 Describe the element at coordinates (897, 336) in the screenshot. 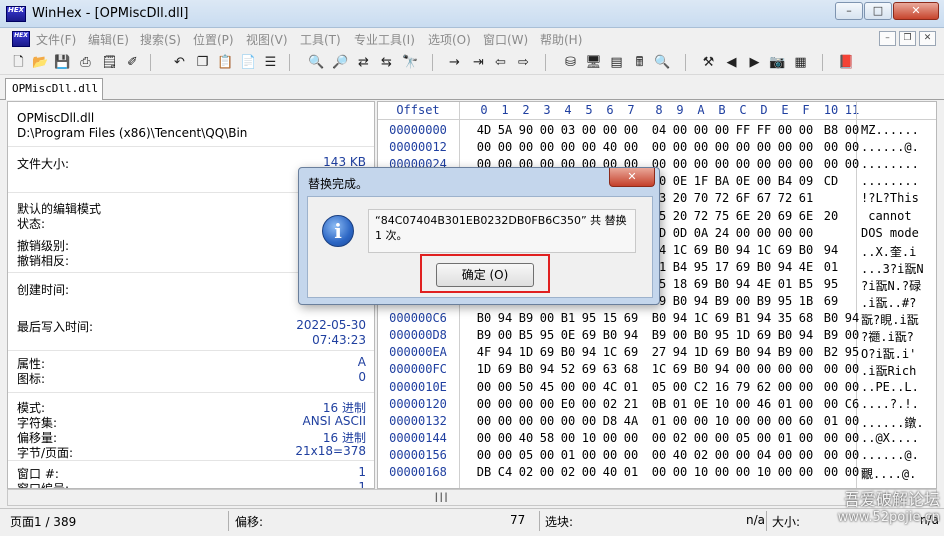

I see `row-ascii: ?禵.i翫?` at that location.